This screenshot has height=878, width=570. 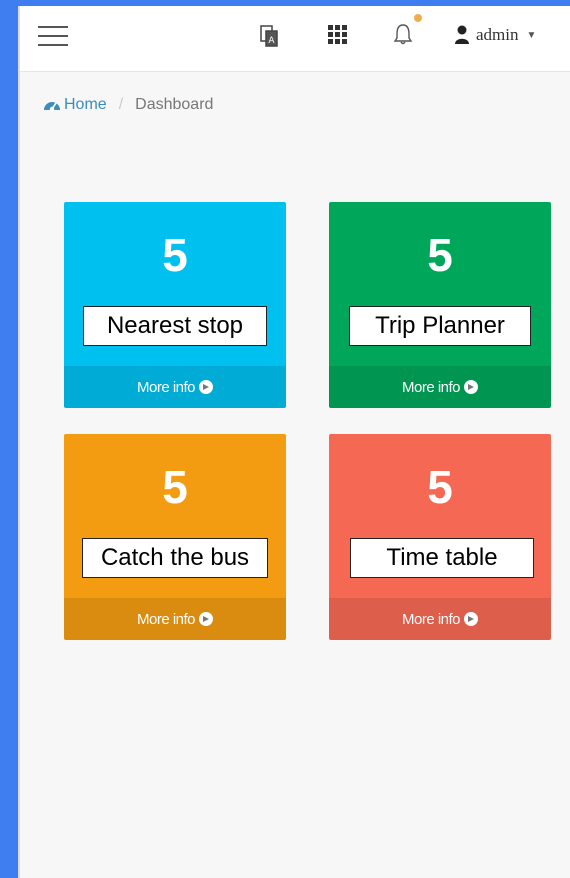 I want to click on breadcrumb-home: Home, so click(x=74, y=105).